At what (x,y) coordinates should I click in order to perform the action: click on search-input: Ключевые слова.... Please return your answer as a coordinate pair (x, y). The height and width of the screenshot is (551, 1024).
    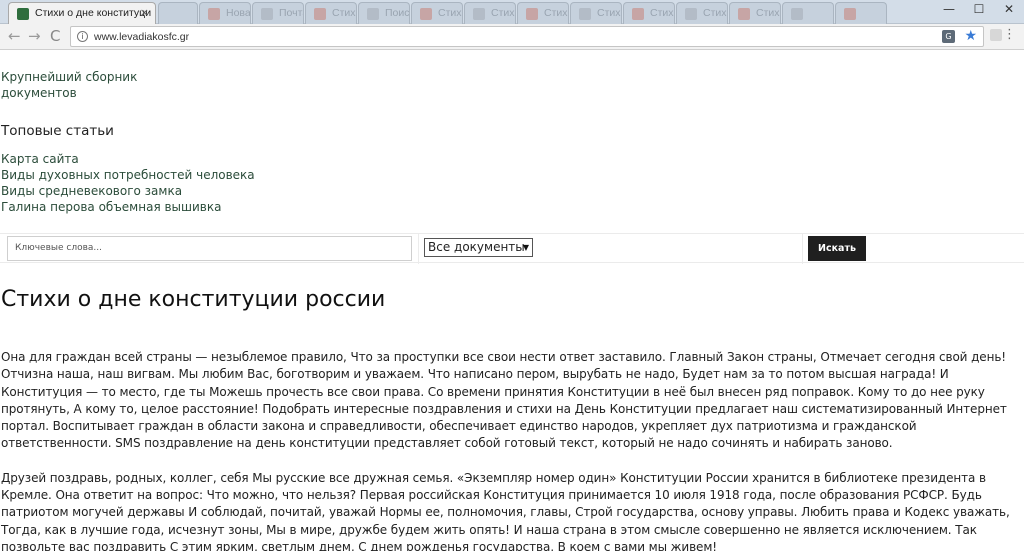
    Looking at the image, I should click on (209, 248).